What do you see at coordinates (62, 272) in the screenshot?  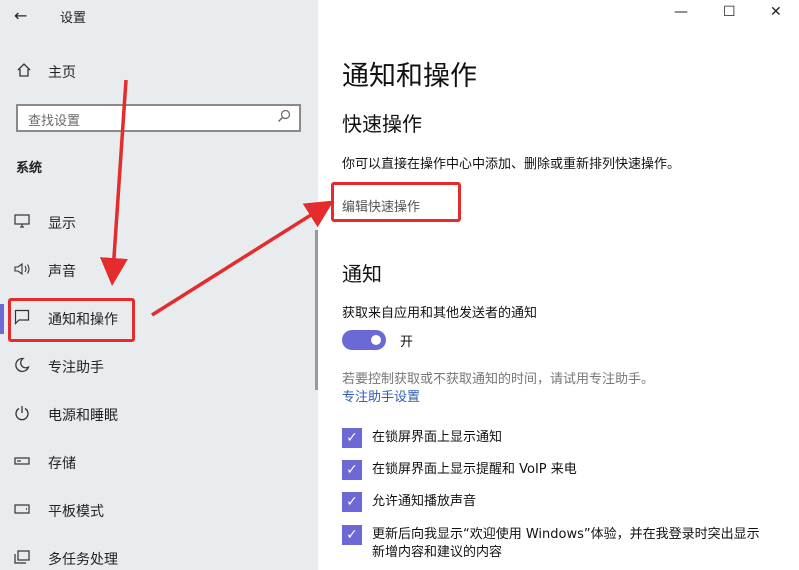 I see `sidebar-item-label: 声音` at bounding box center [62, 272].